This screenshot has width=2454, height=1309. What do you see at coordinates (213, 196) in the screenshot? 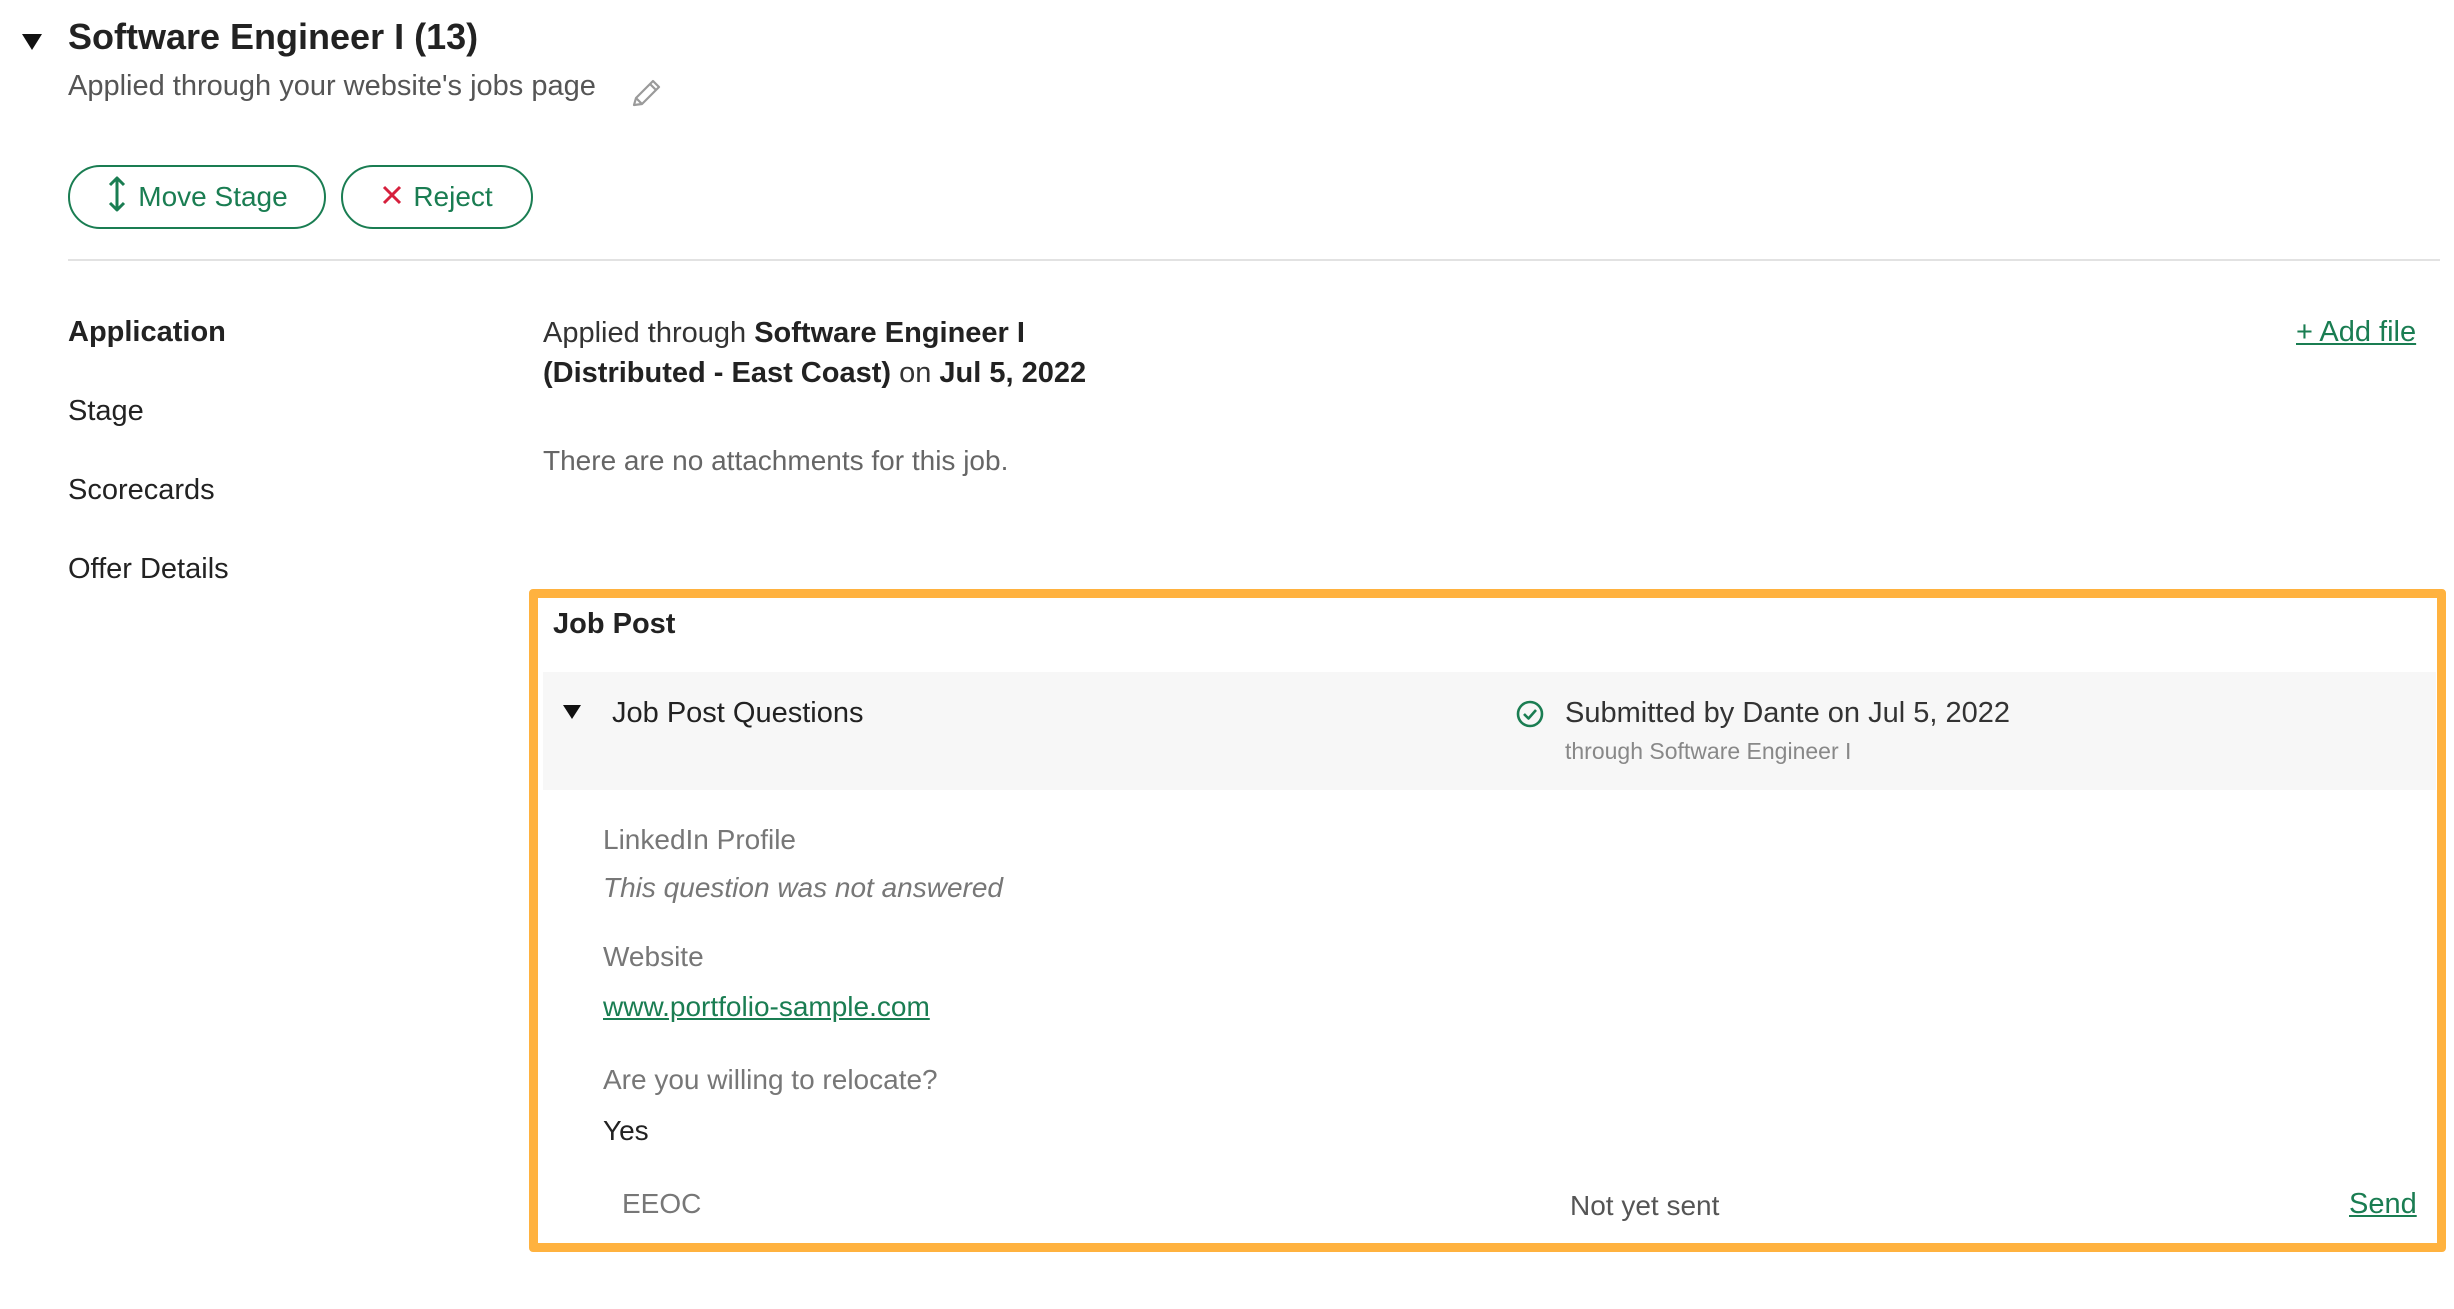
I see `move-stage-label: Move Stage` at bounding box center [213, 196].